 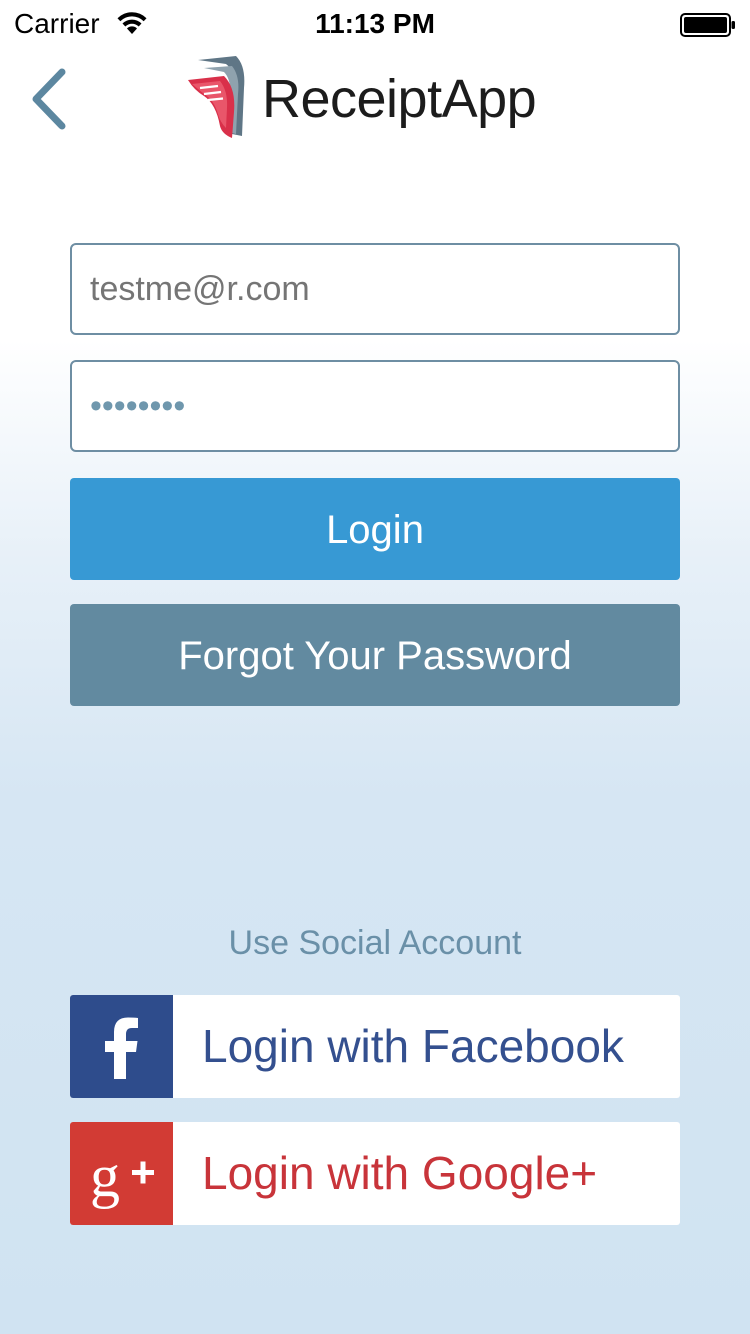 What do you see at coordinates (375, 289) in the screenshot?
I see `email-field` at bounding box center [375, 289].